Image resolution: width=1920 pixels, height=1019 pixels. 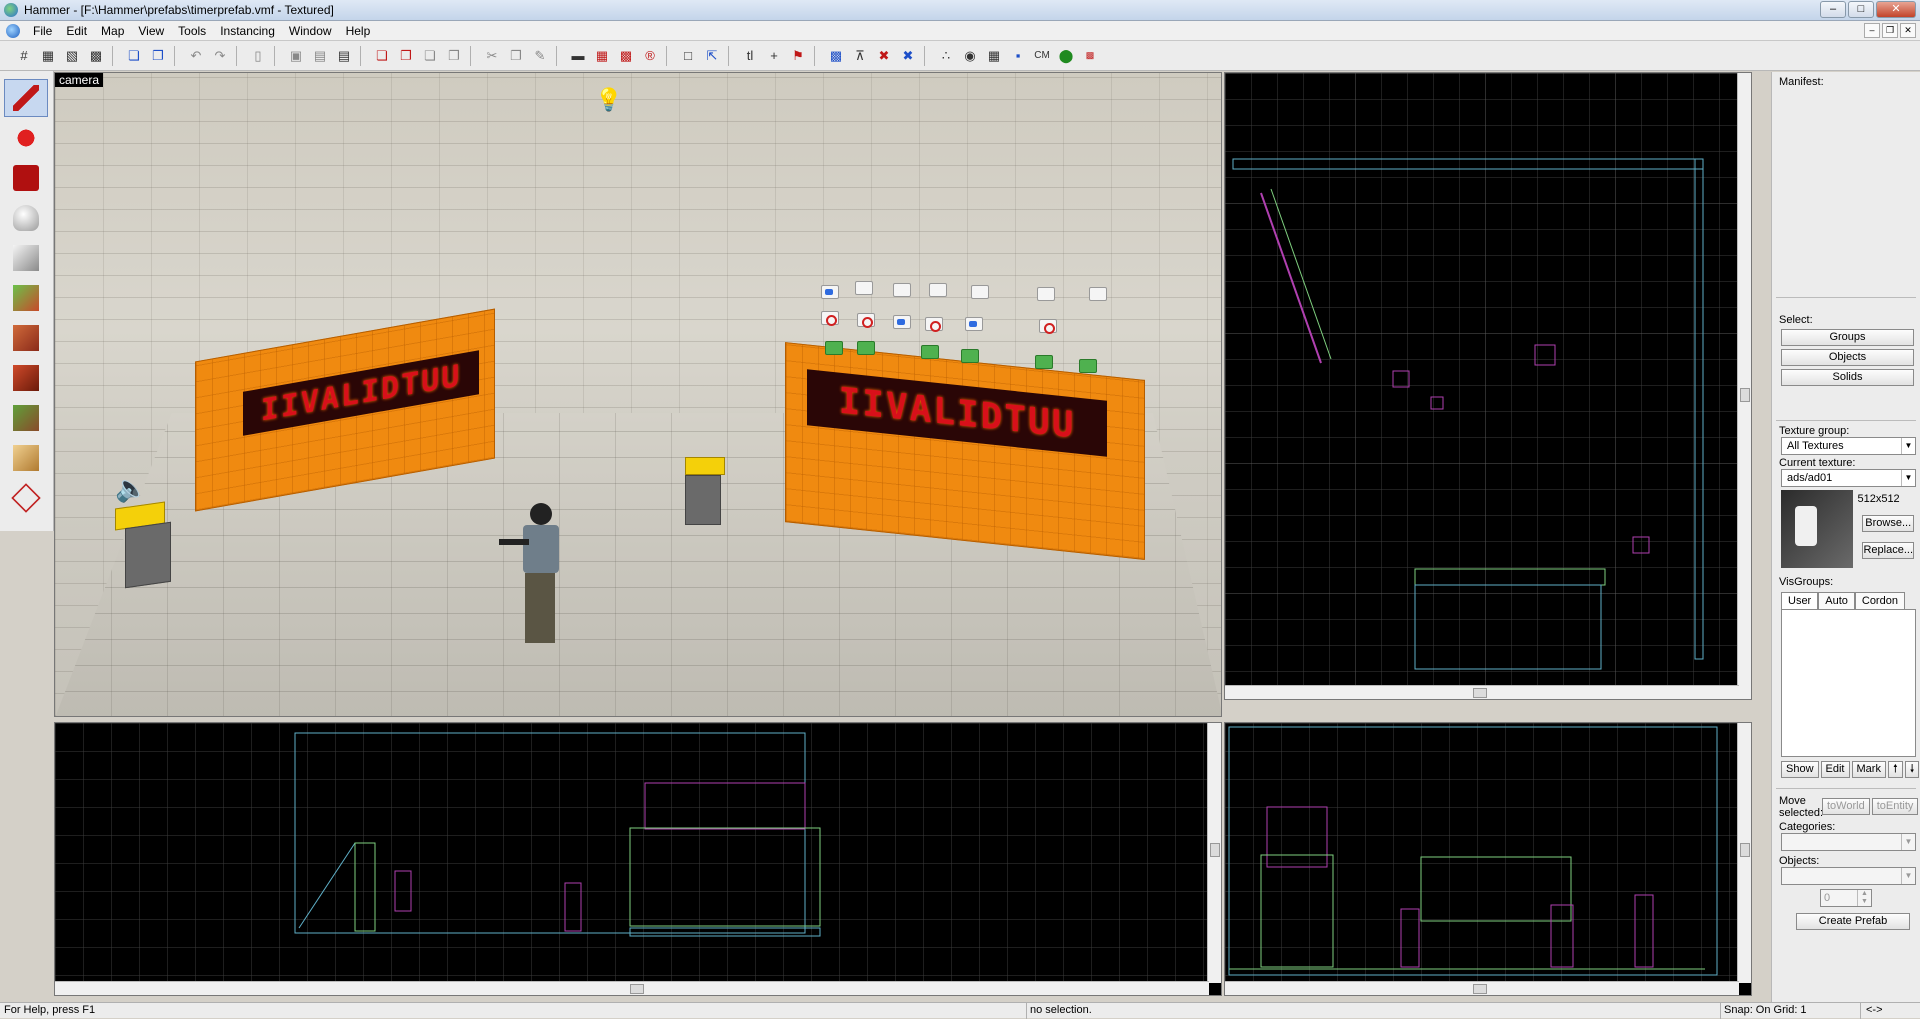 I want to click on doc-restore-icon: ❐, so click(x=1890, y=30).